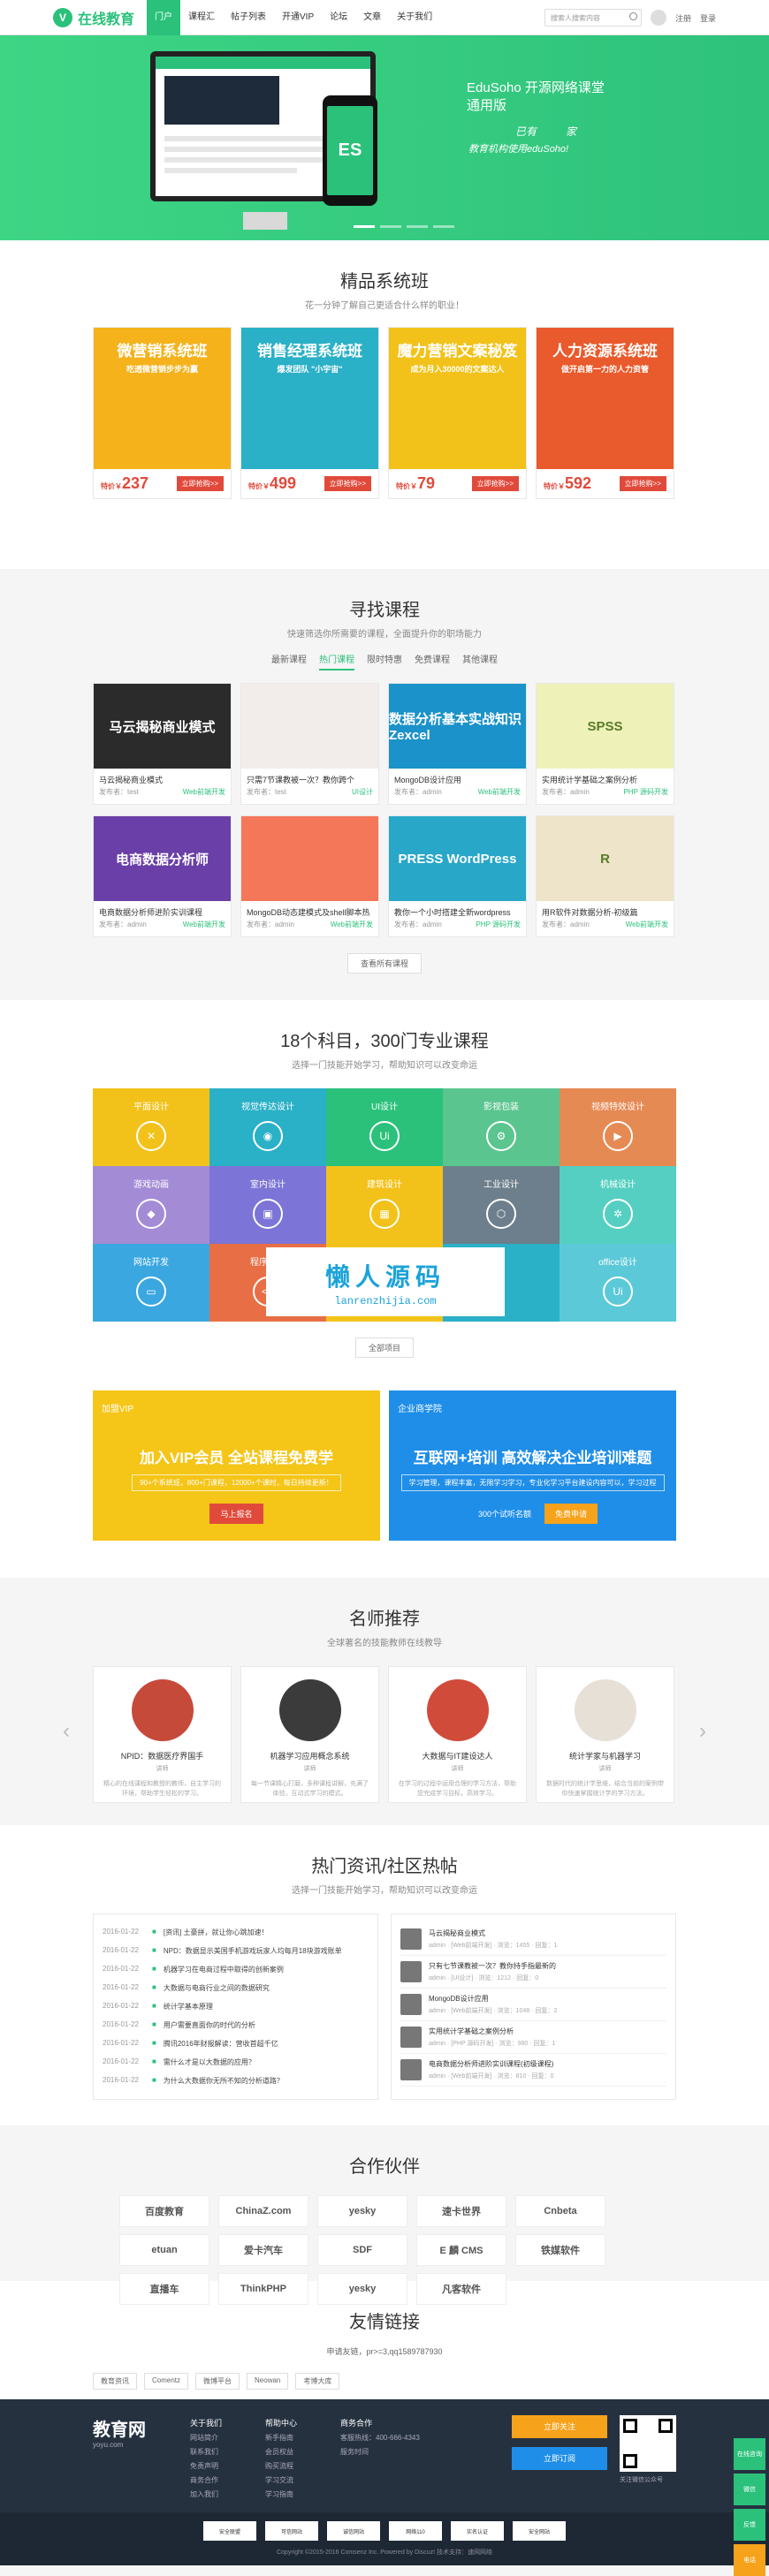 This screenshot has height=2576, width=769. I want to click on free-apply-button: 免费申请, so click(571, 1514).